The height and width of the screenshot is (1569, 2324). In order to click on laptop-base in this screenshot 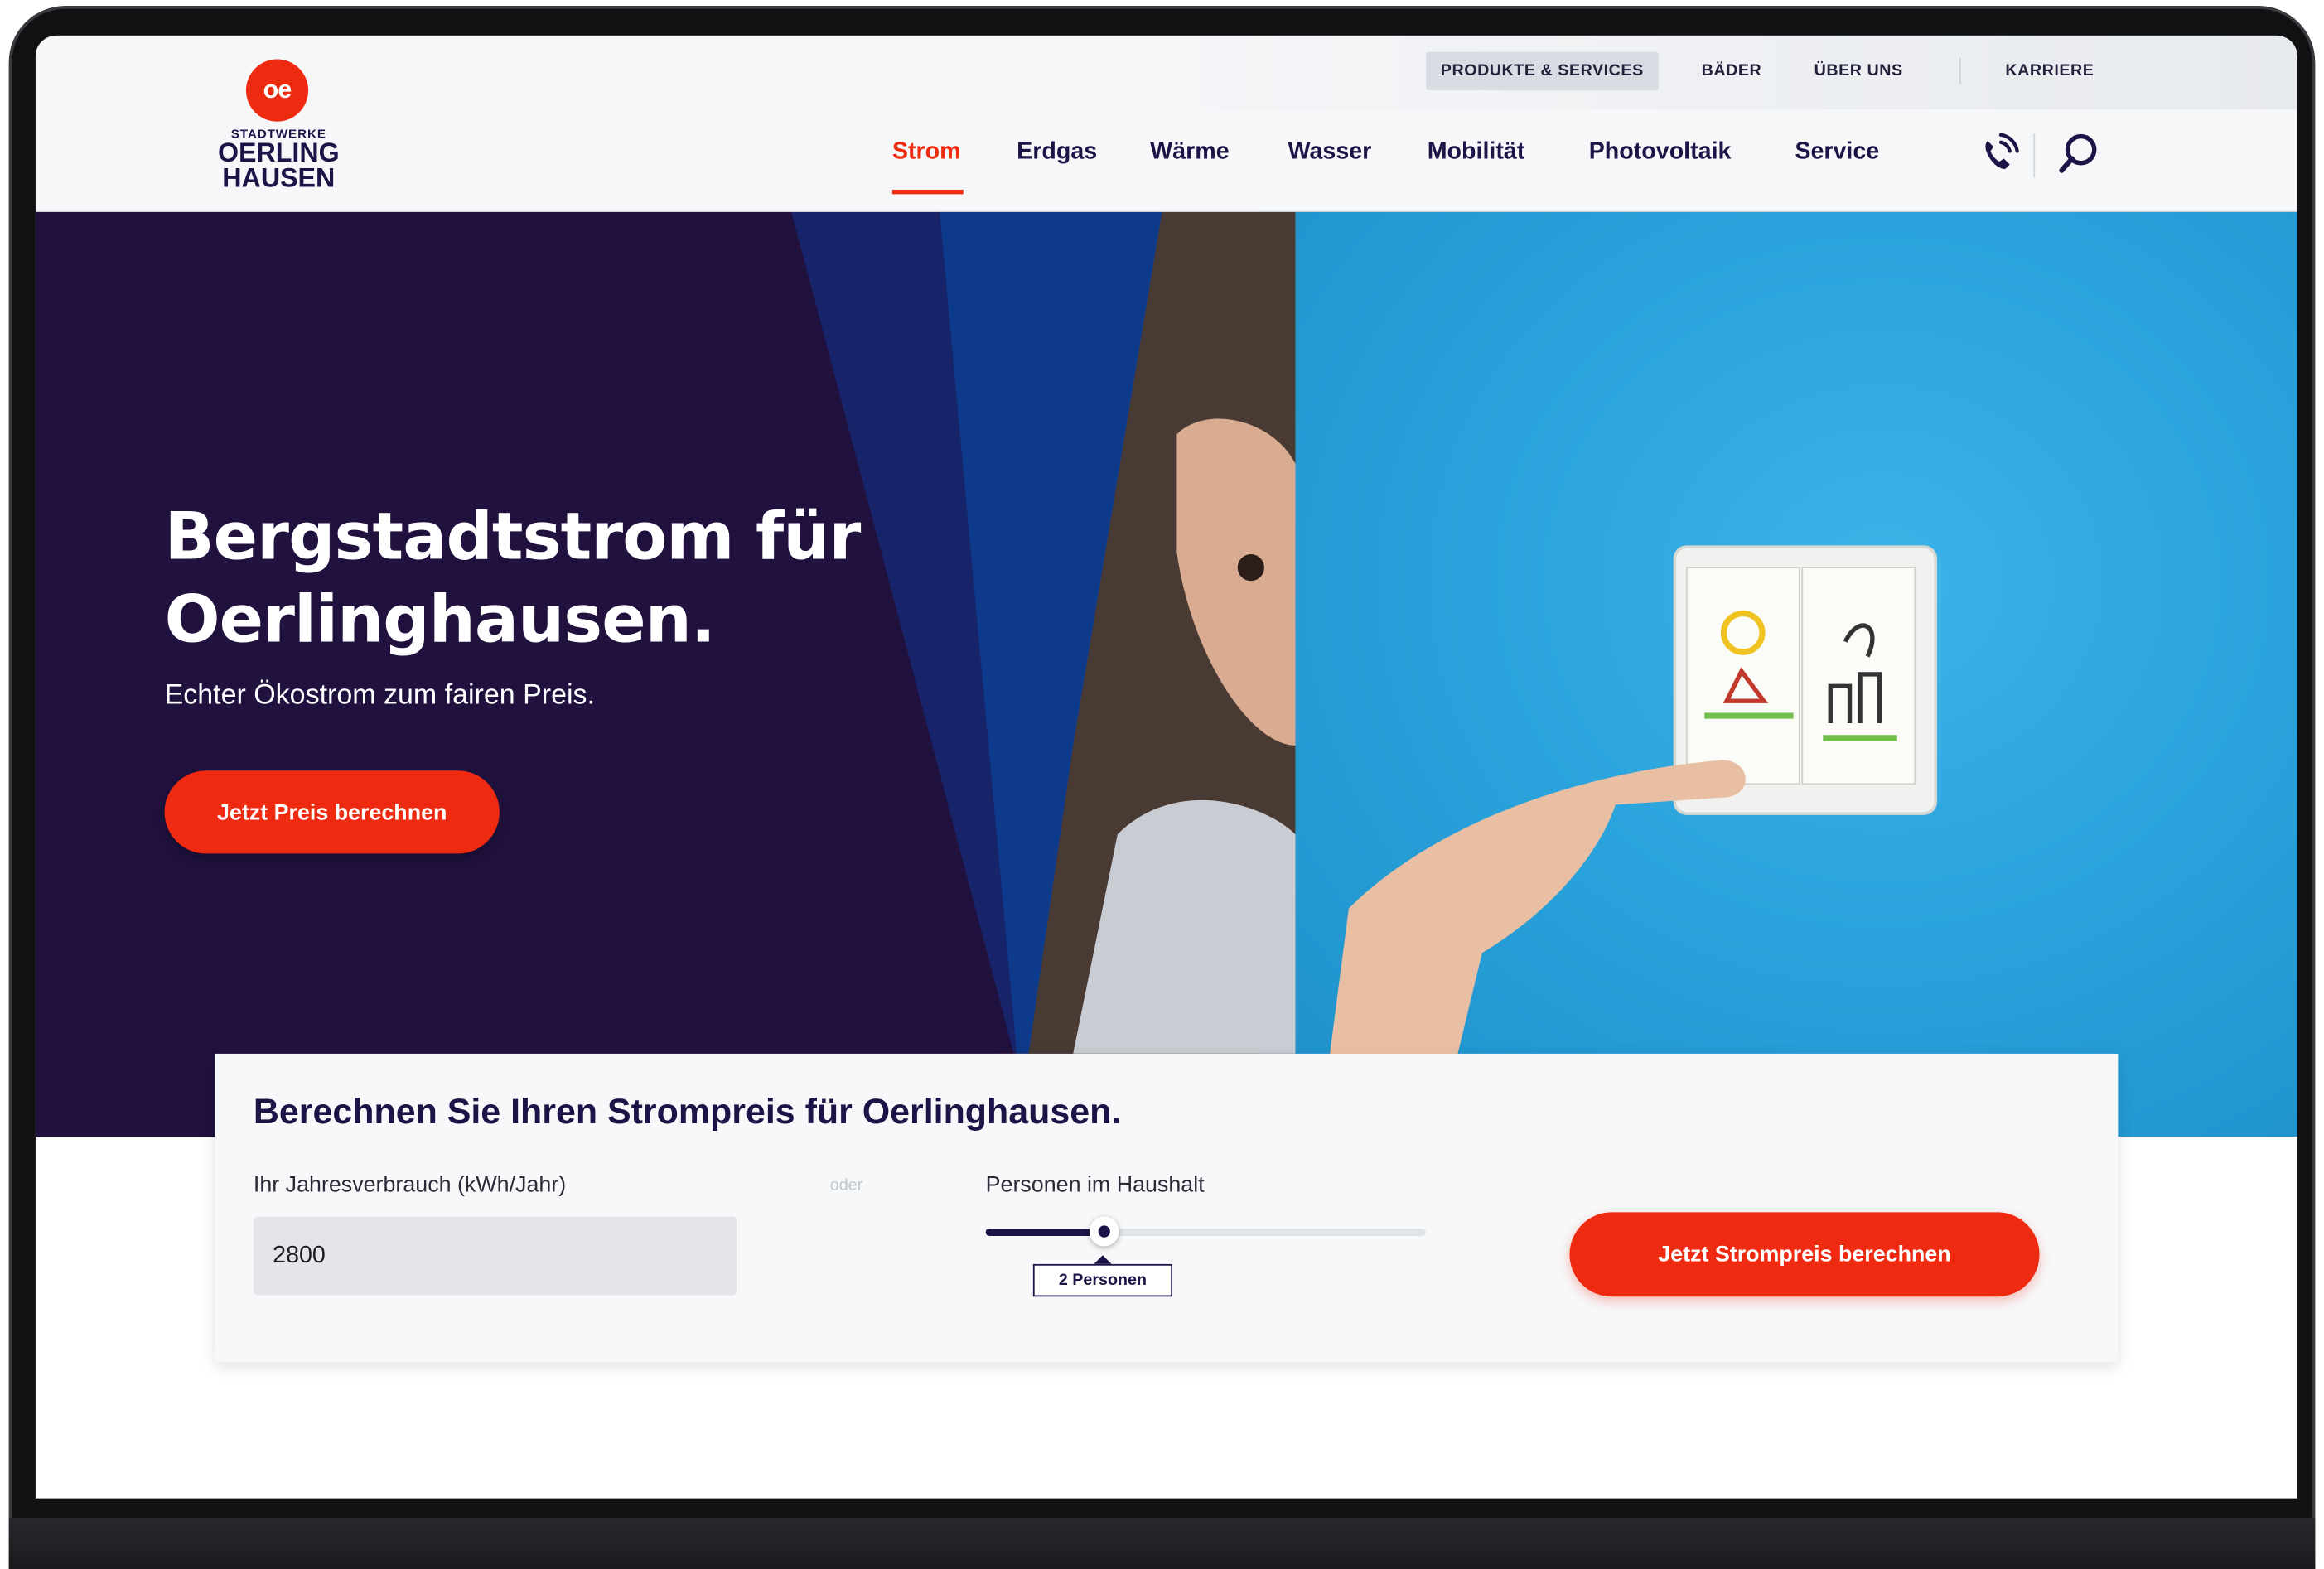, I will do `click(1162, 1543)`.